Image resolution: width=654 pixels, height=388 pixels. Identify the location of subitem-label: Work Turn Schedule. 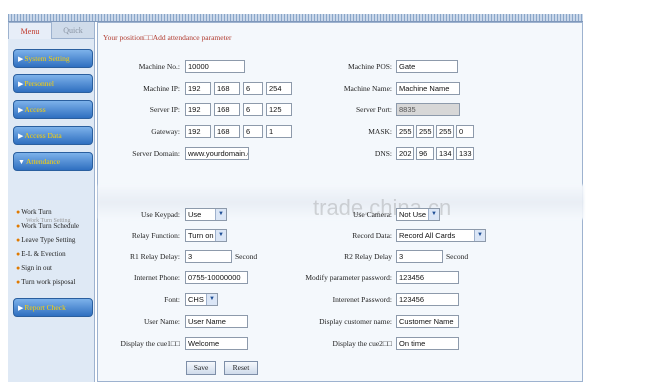
(50, 226).